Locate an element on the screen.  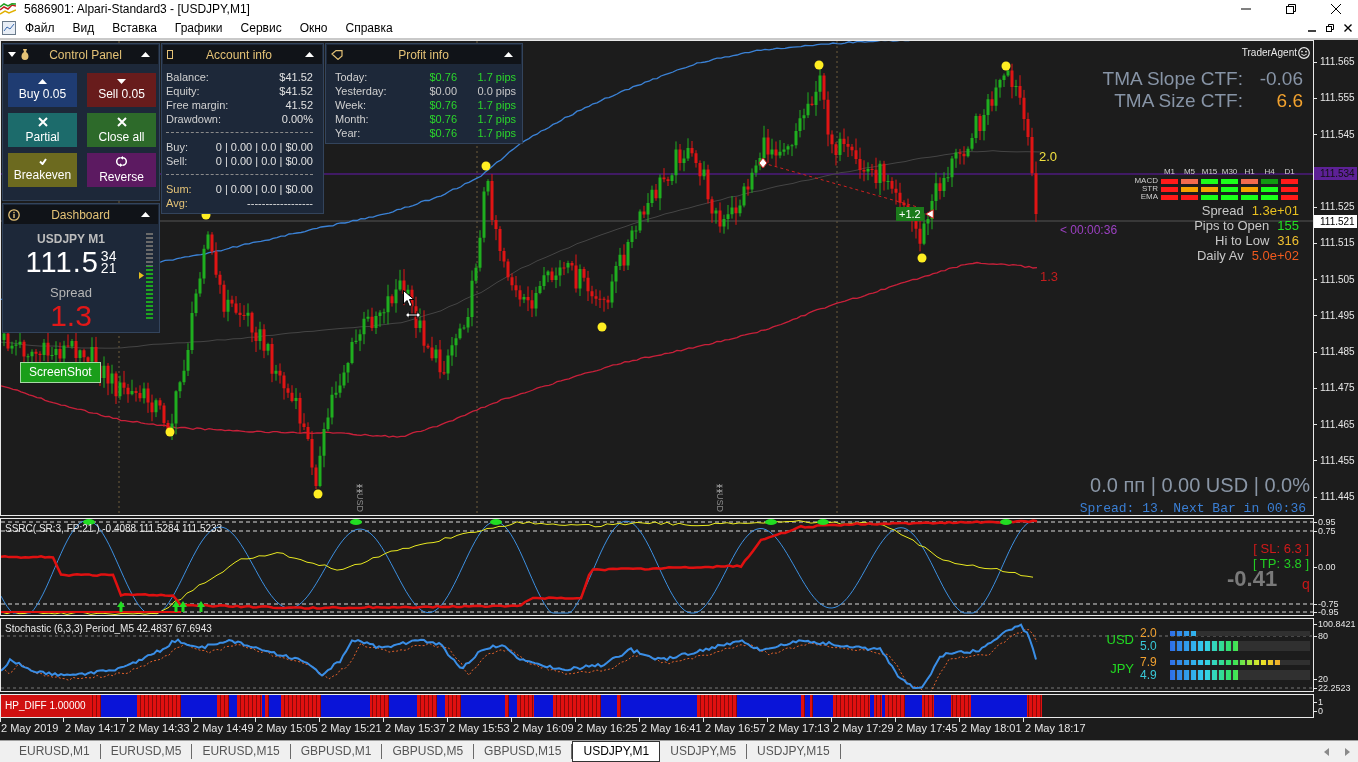
price-label: 111.495 is located at coordinates (1334, 315).